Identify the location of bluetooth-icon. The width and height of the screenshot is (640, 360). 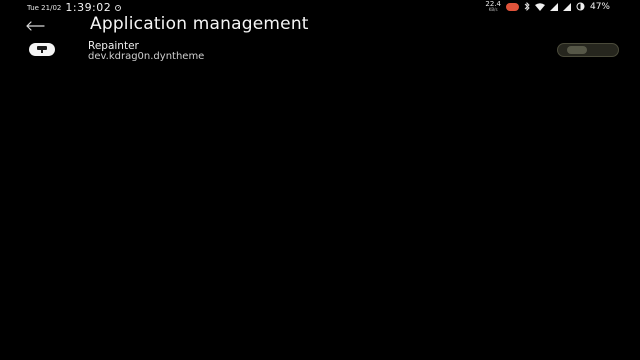
(527, 6).